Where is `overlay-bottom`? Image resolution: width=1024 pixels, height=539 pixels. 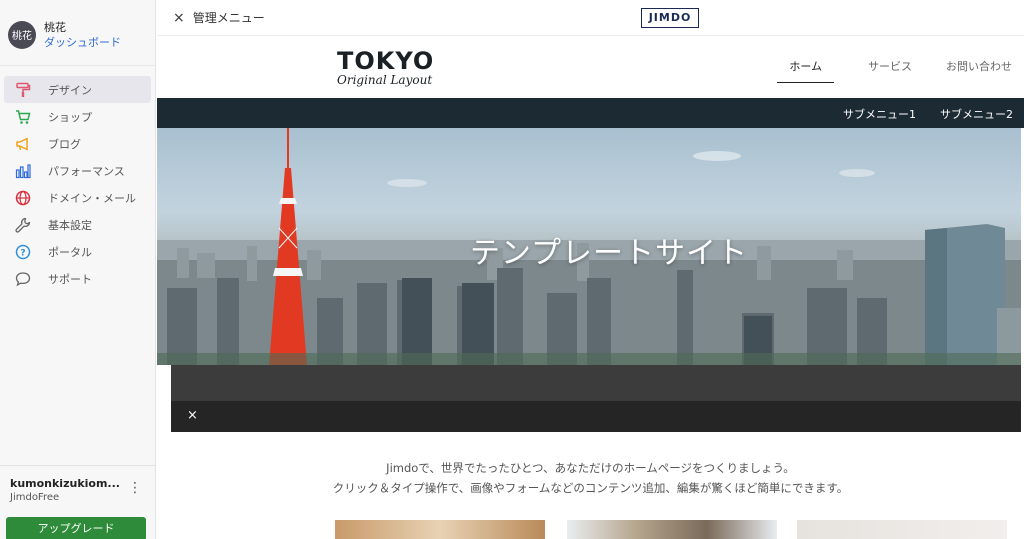 overlay-bottom is located at coordinates (596, 416).